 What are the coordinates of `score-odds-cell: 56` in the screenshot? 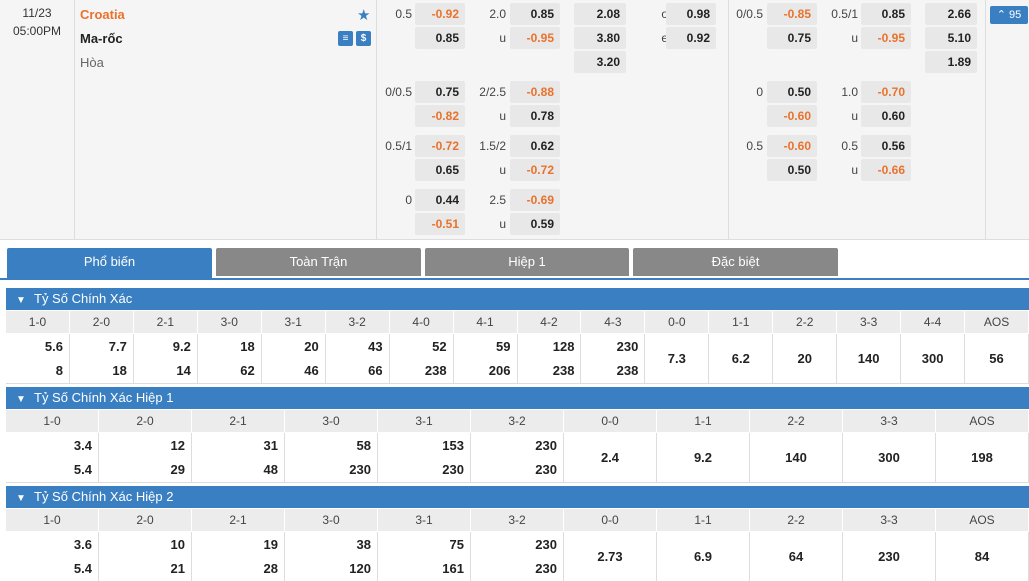 It's located at (997, 358).